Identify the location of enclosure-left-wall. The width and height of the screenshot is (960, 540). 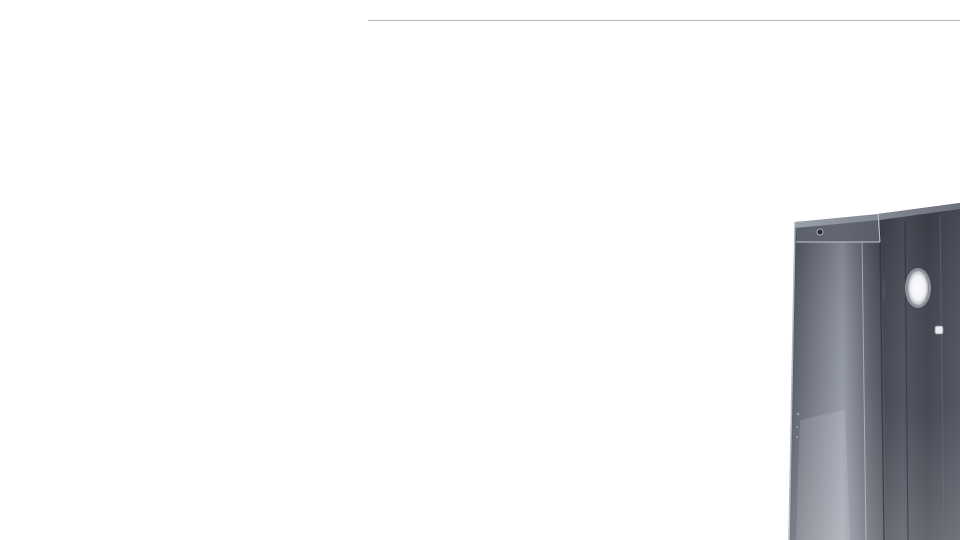
(837, 378).